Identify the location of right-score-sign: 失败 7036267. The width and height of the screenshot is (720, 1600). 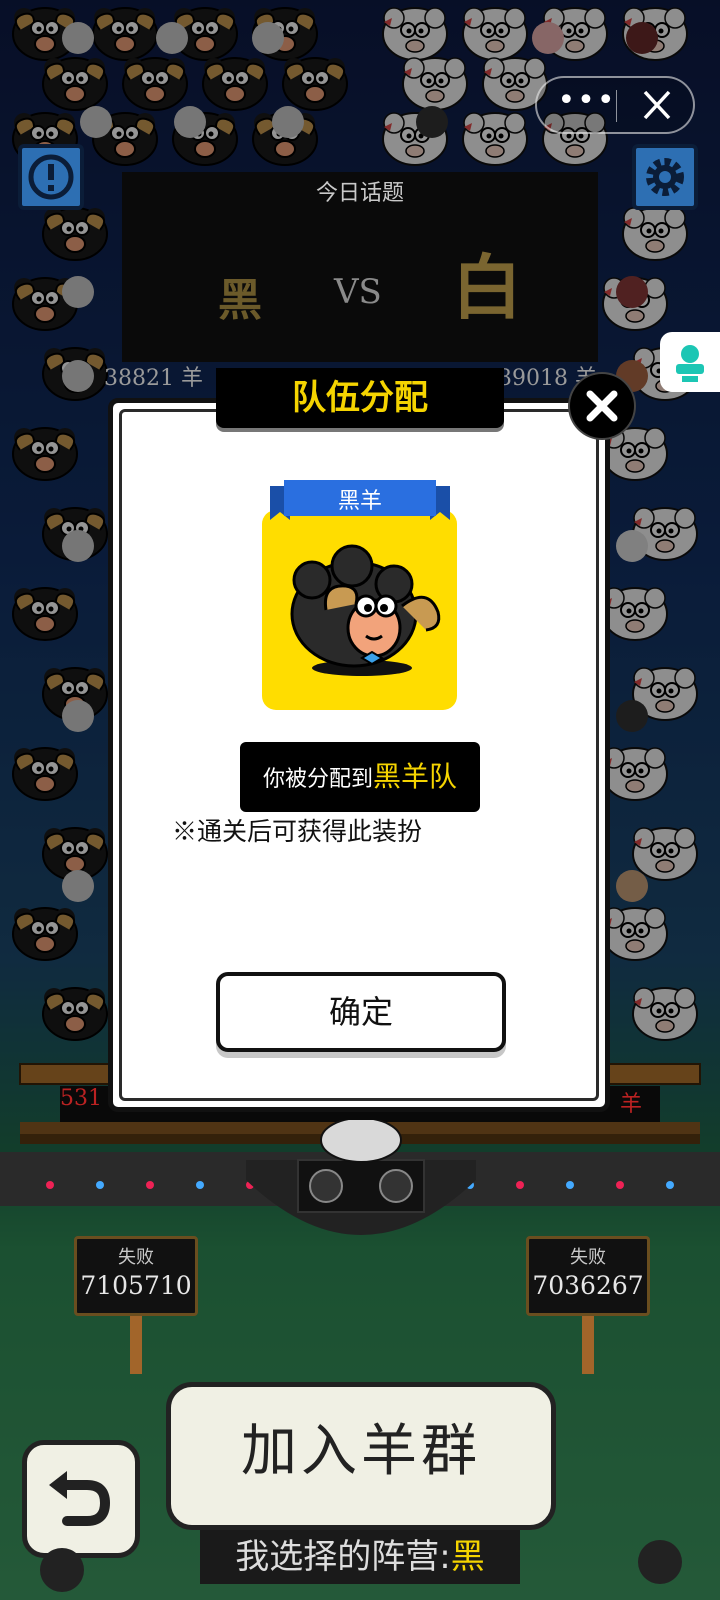
(588, 1276).